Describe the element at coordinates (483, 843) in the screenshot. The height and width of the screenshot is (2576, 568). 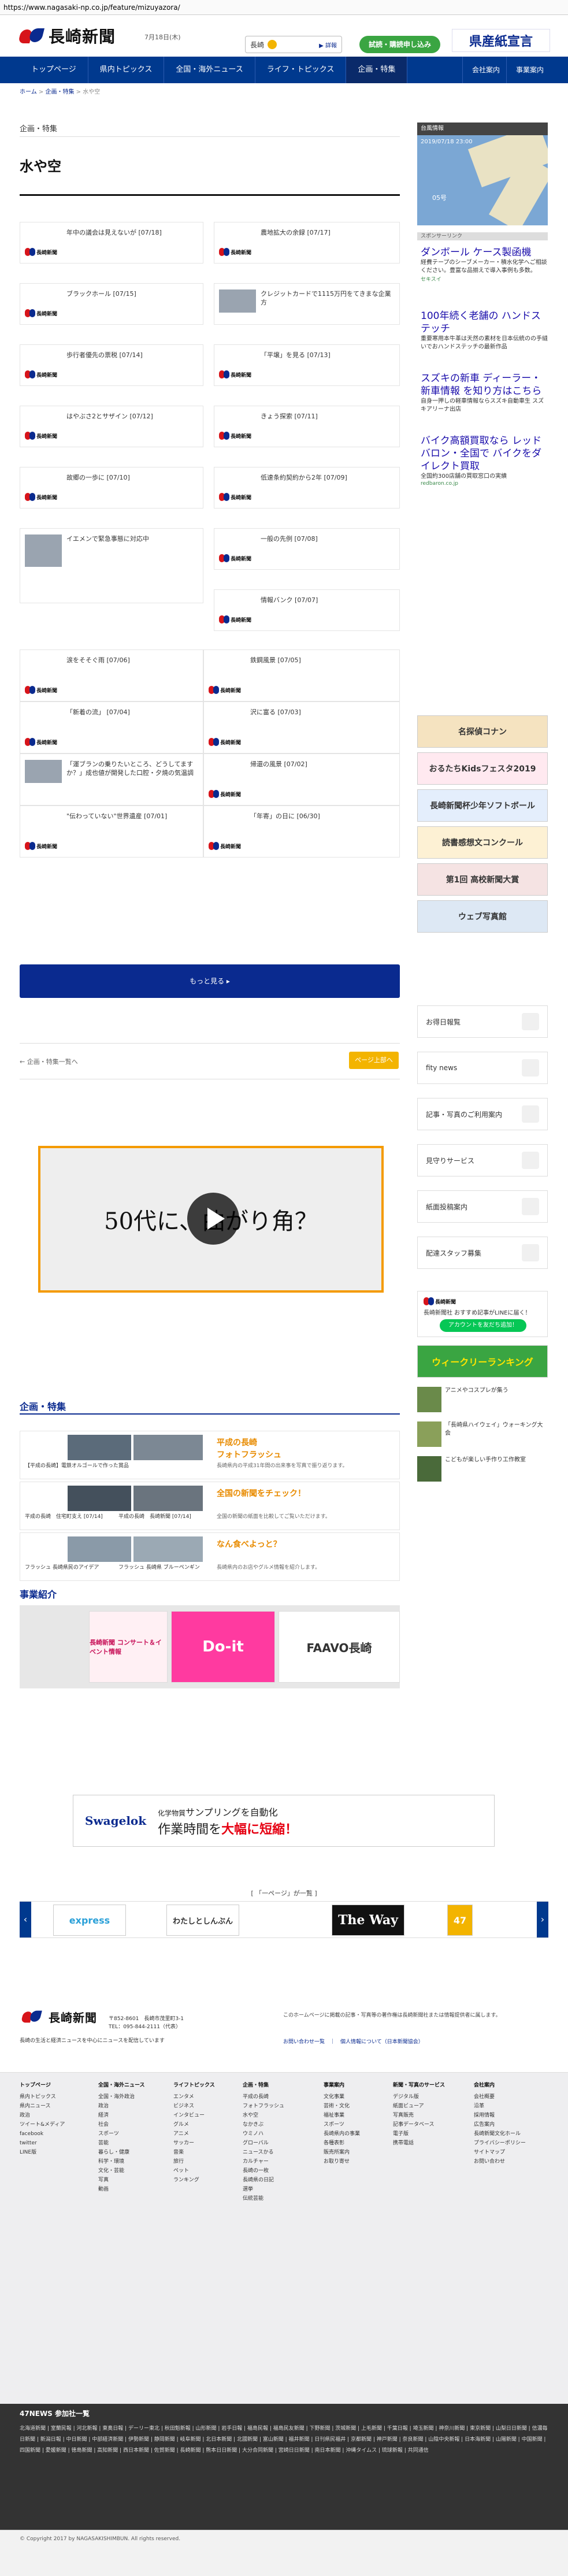
I see `sidebar-banner: 読書感想文コンクール` at that location.